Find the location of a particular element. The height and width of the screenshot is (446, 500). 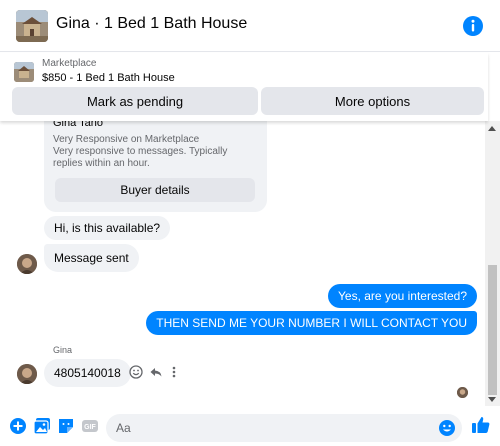

conversation-title: Gina · 1 Bed 1 Bath House is located at coordinates (151, 24).